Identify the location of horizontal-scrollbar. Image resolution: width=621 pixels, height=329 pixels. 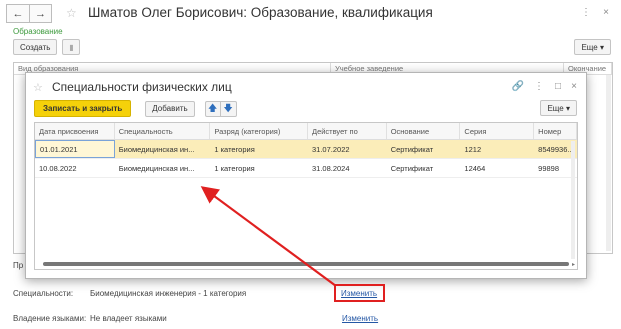
(306, 264).